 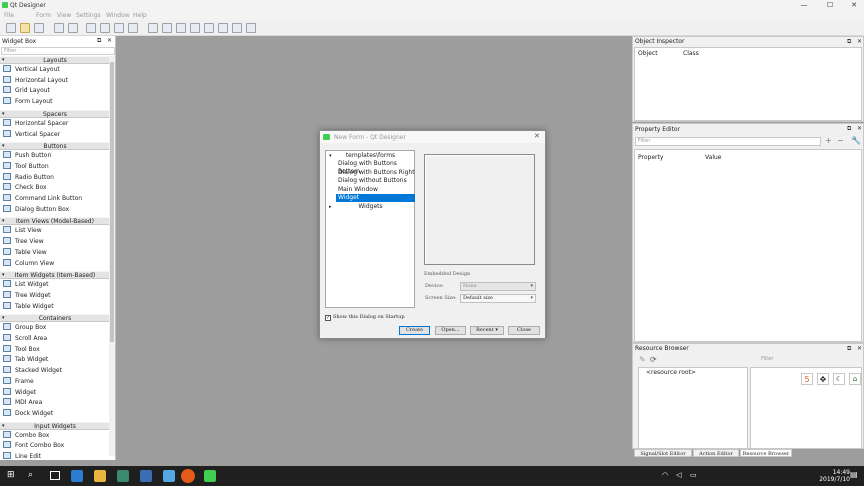 What do you see at coordinates (25, 28) in the screenshot?
I see `open-folder-icon` at bounding box center [25, 28].